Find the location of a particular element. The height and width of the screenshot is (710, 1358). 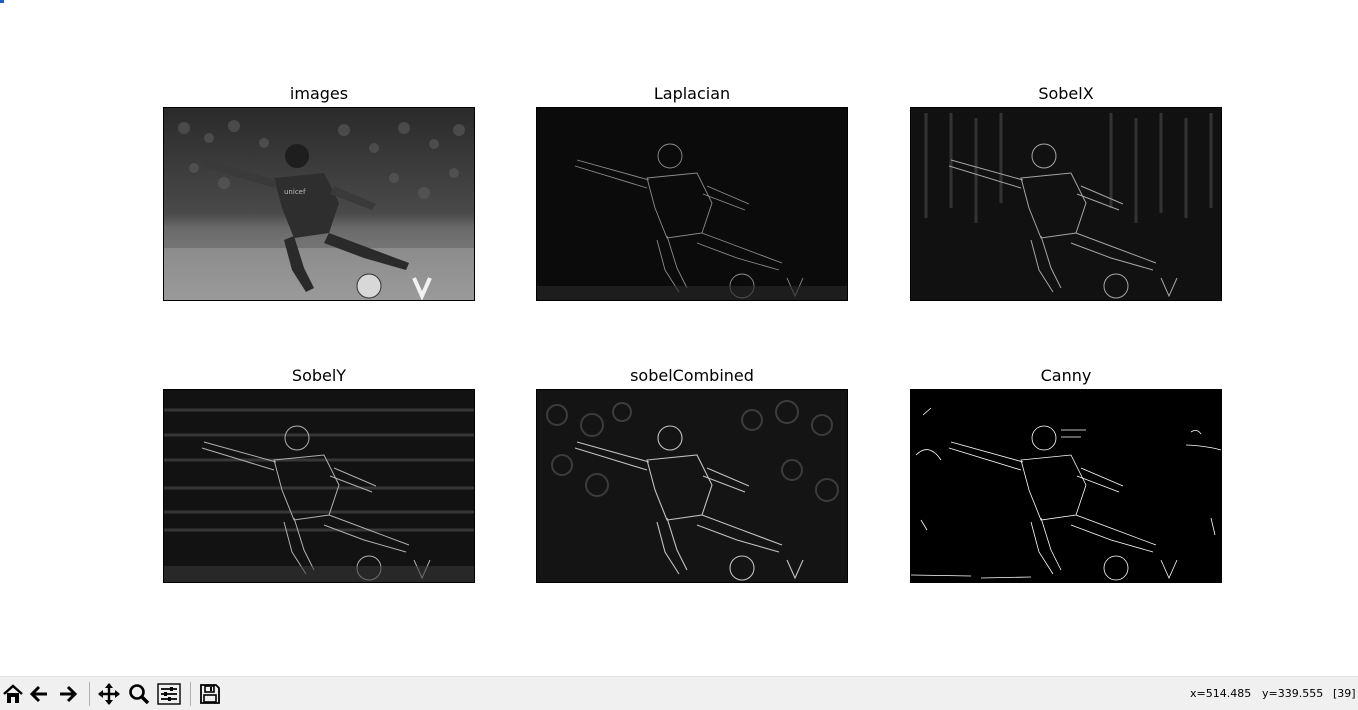

image-sobely-edges is located at coordinates (319, 486).